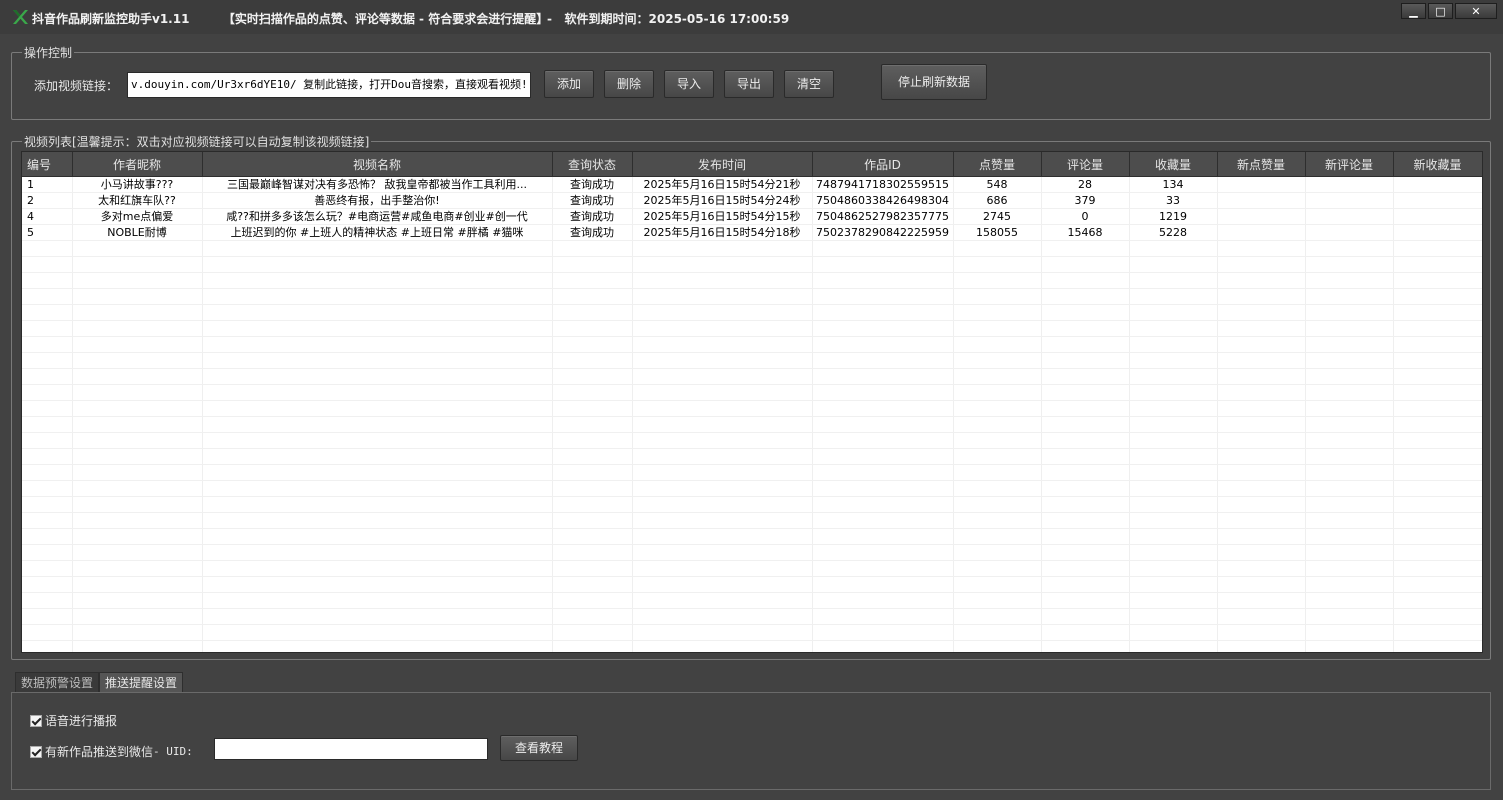 The height and width of the screenshot is (800, 1503). I want to click on column-header: 收藏量, so click(1173, 164).